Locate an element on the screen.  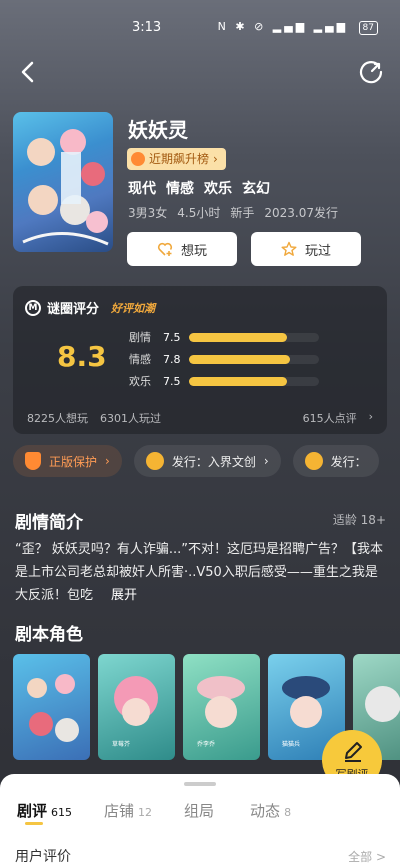
bottom-sheet: 剧评 615 店铺 12 组局 动态 8 用户评价 全部 > is located at coordinates (200, 820).